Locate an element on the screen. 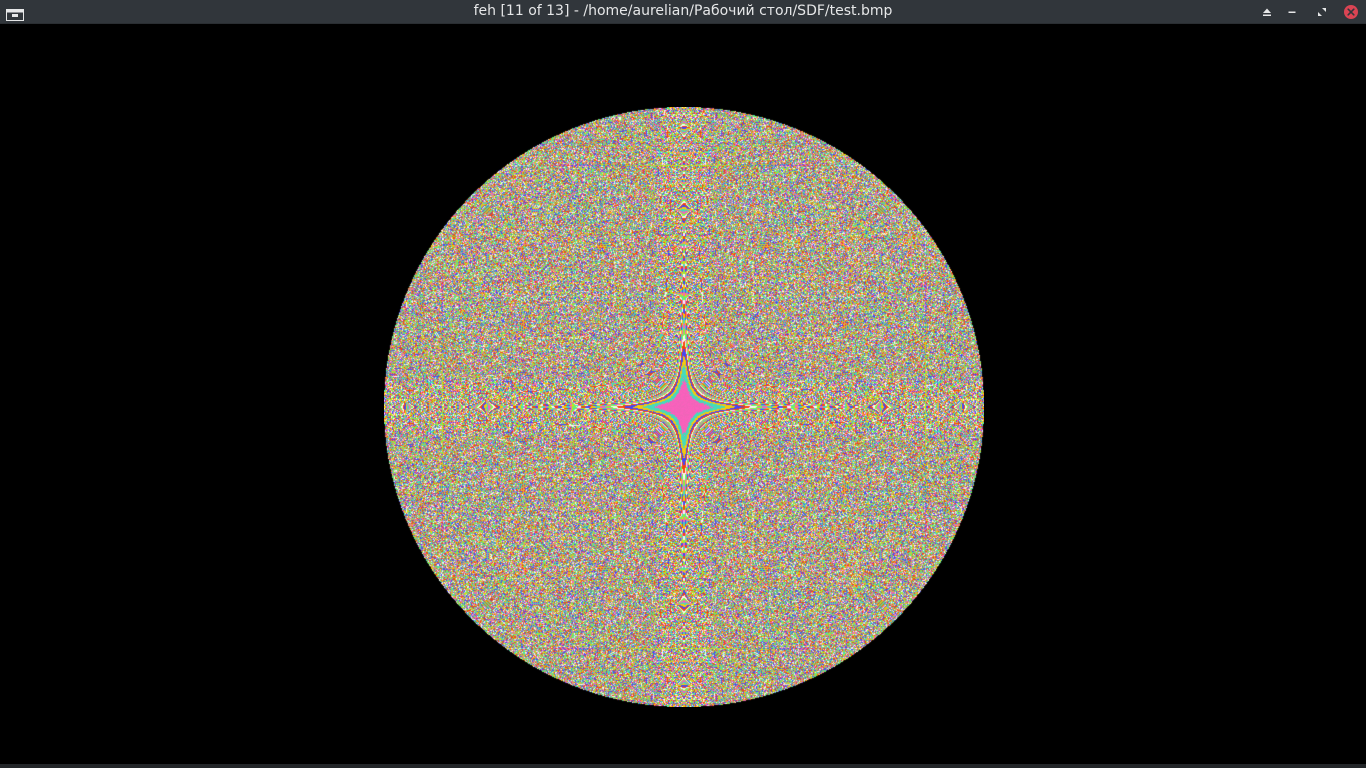  restore-icon is located at coordinates (1322, 12).